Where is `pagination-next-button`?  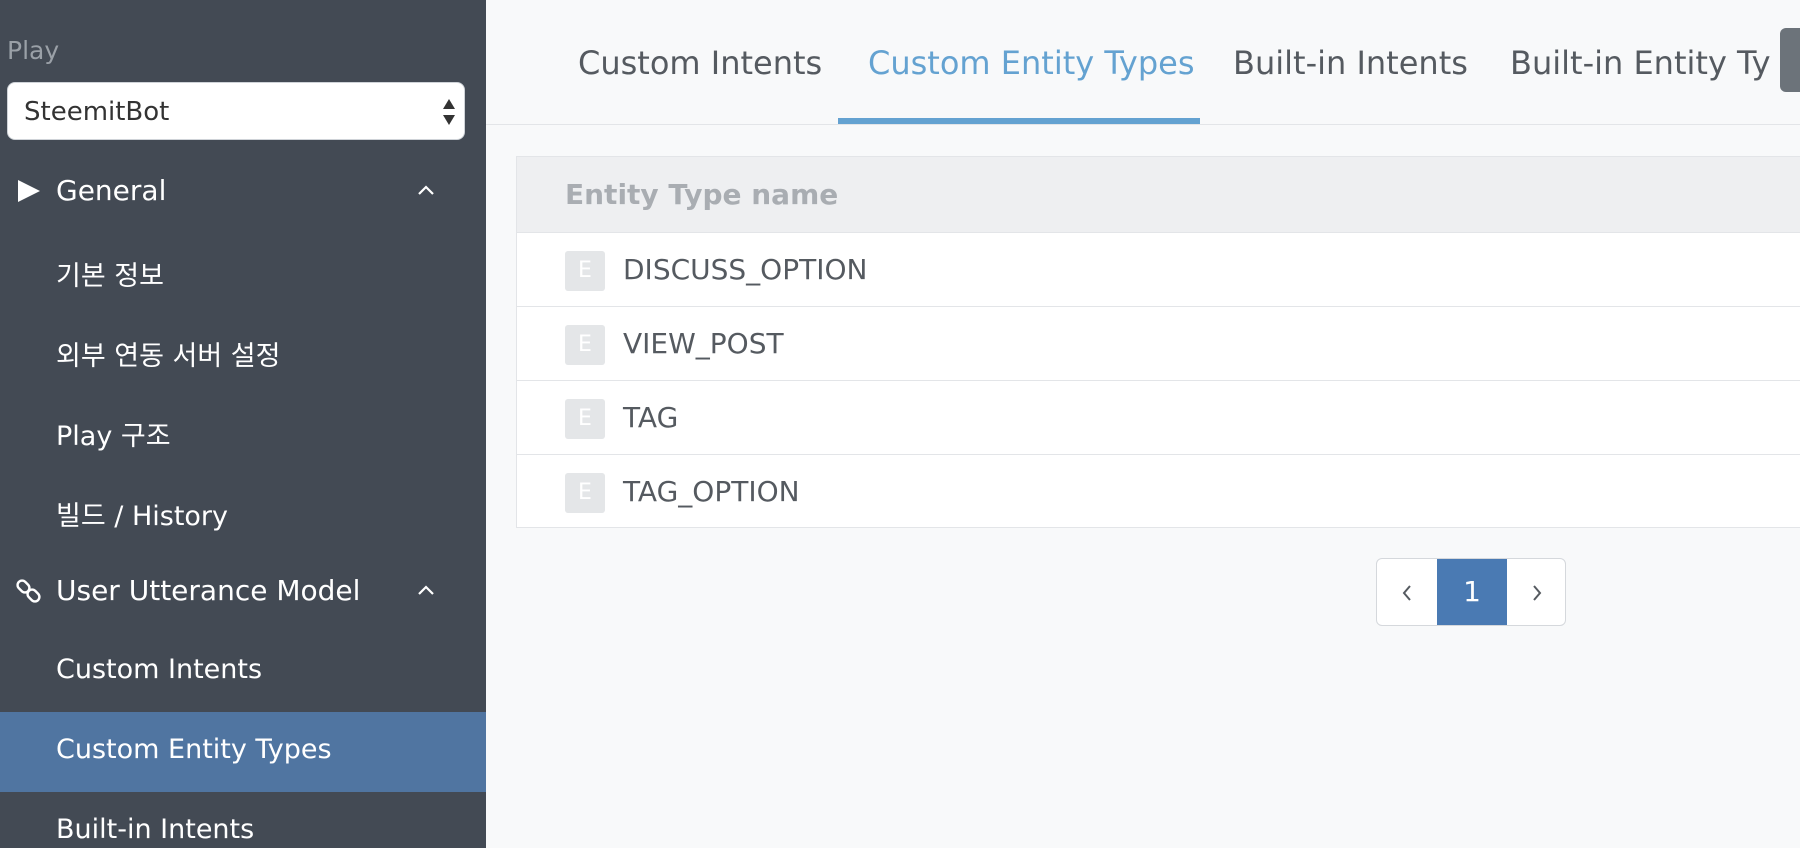
pagination-next-button is located at coordinates (1536, 592).